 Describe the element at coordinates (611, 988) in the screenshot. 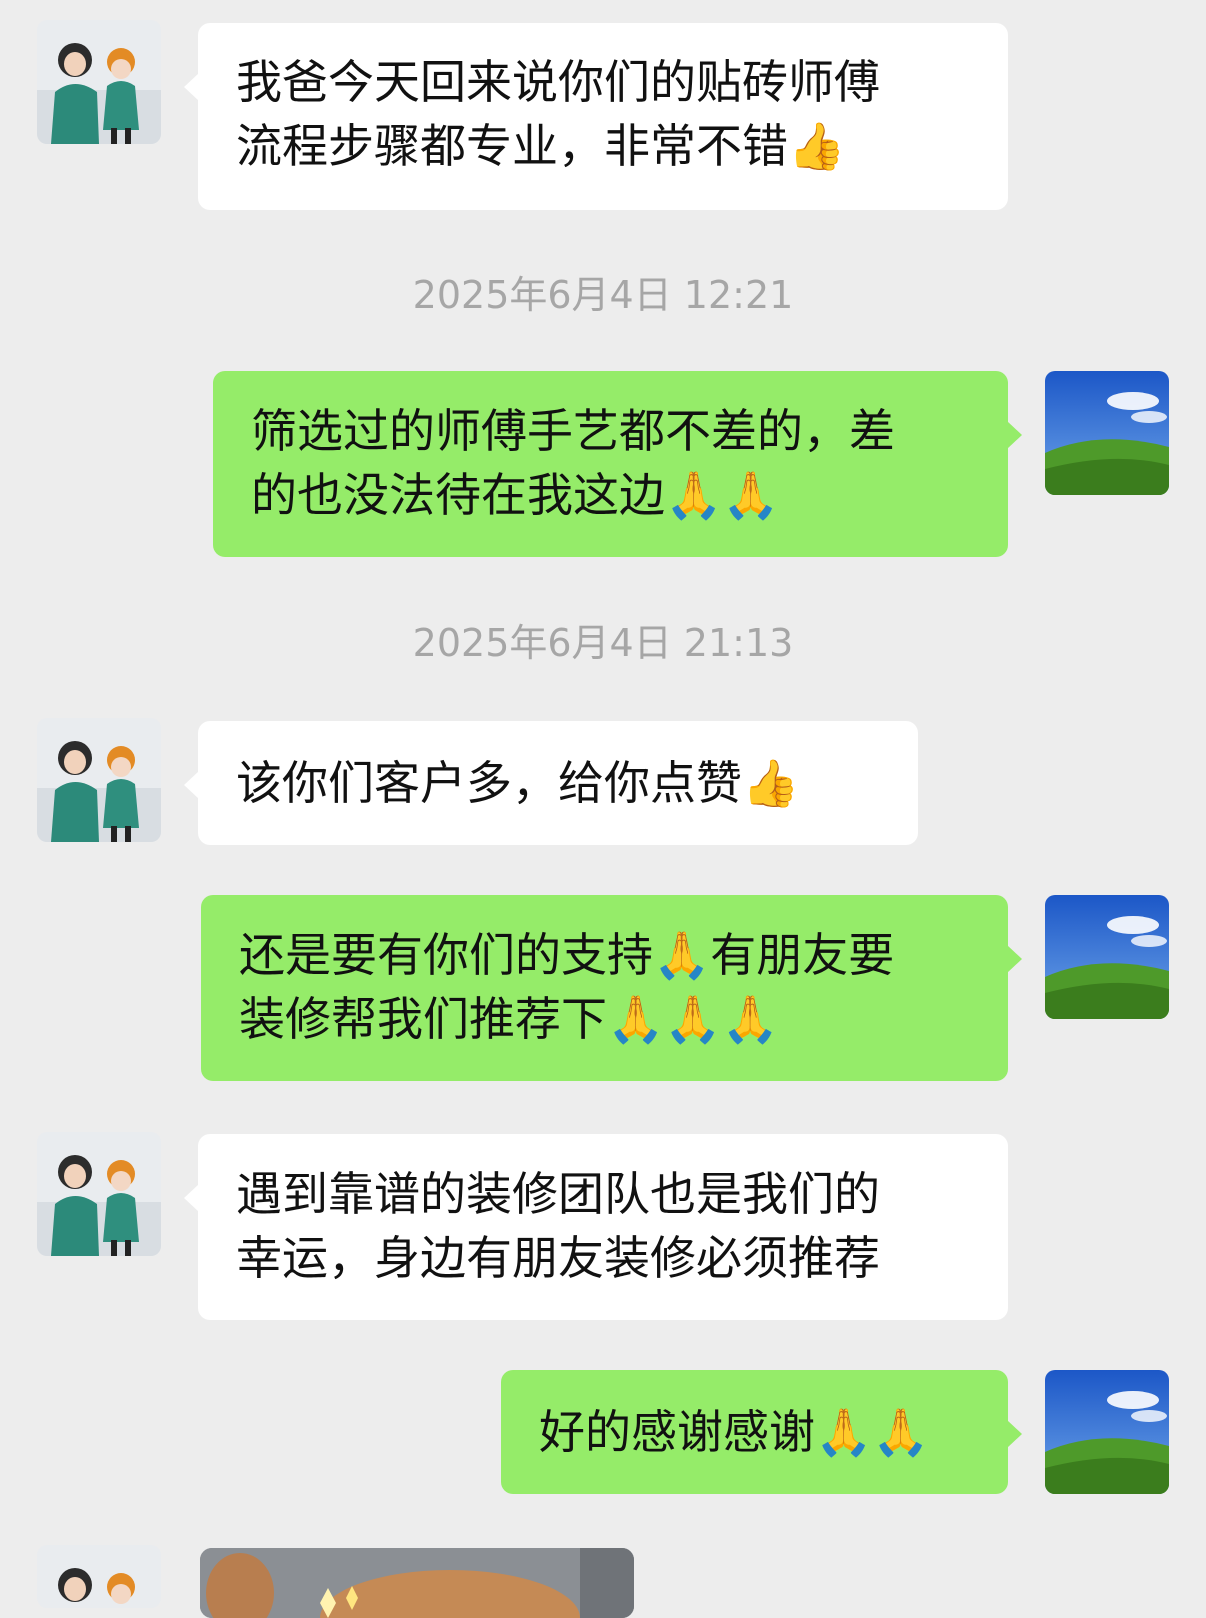

I see `message-bubble-outgoing: 还是要有你们的支持🙏有朋友要 装修帮我们推荐下🙏🙏🙏` at that location.